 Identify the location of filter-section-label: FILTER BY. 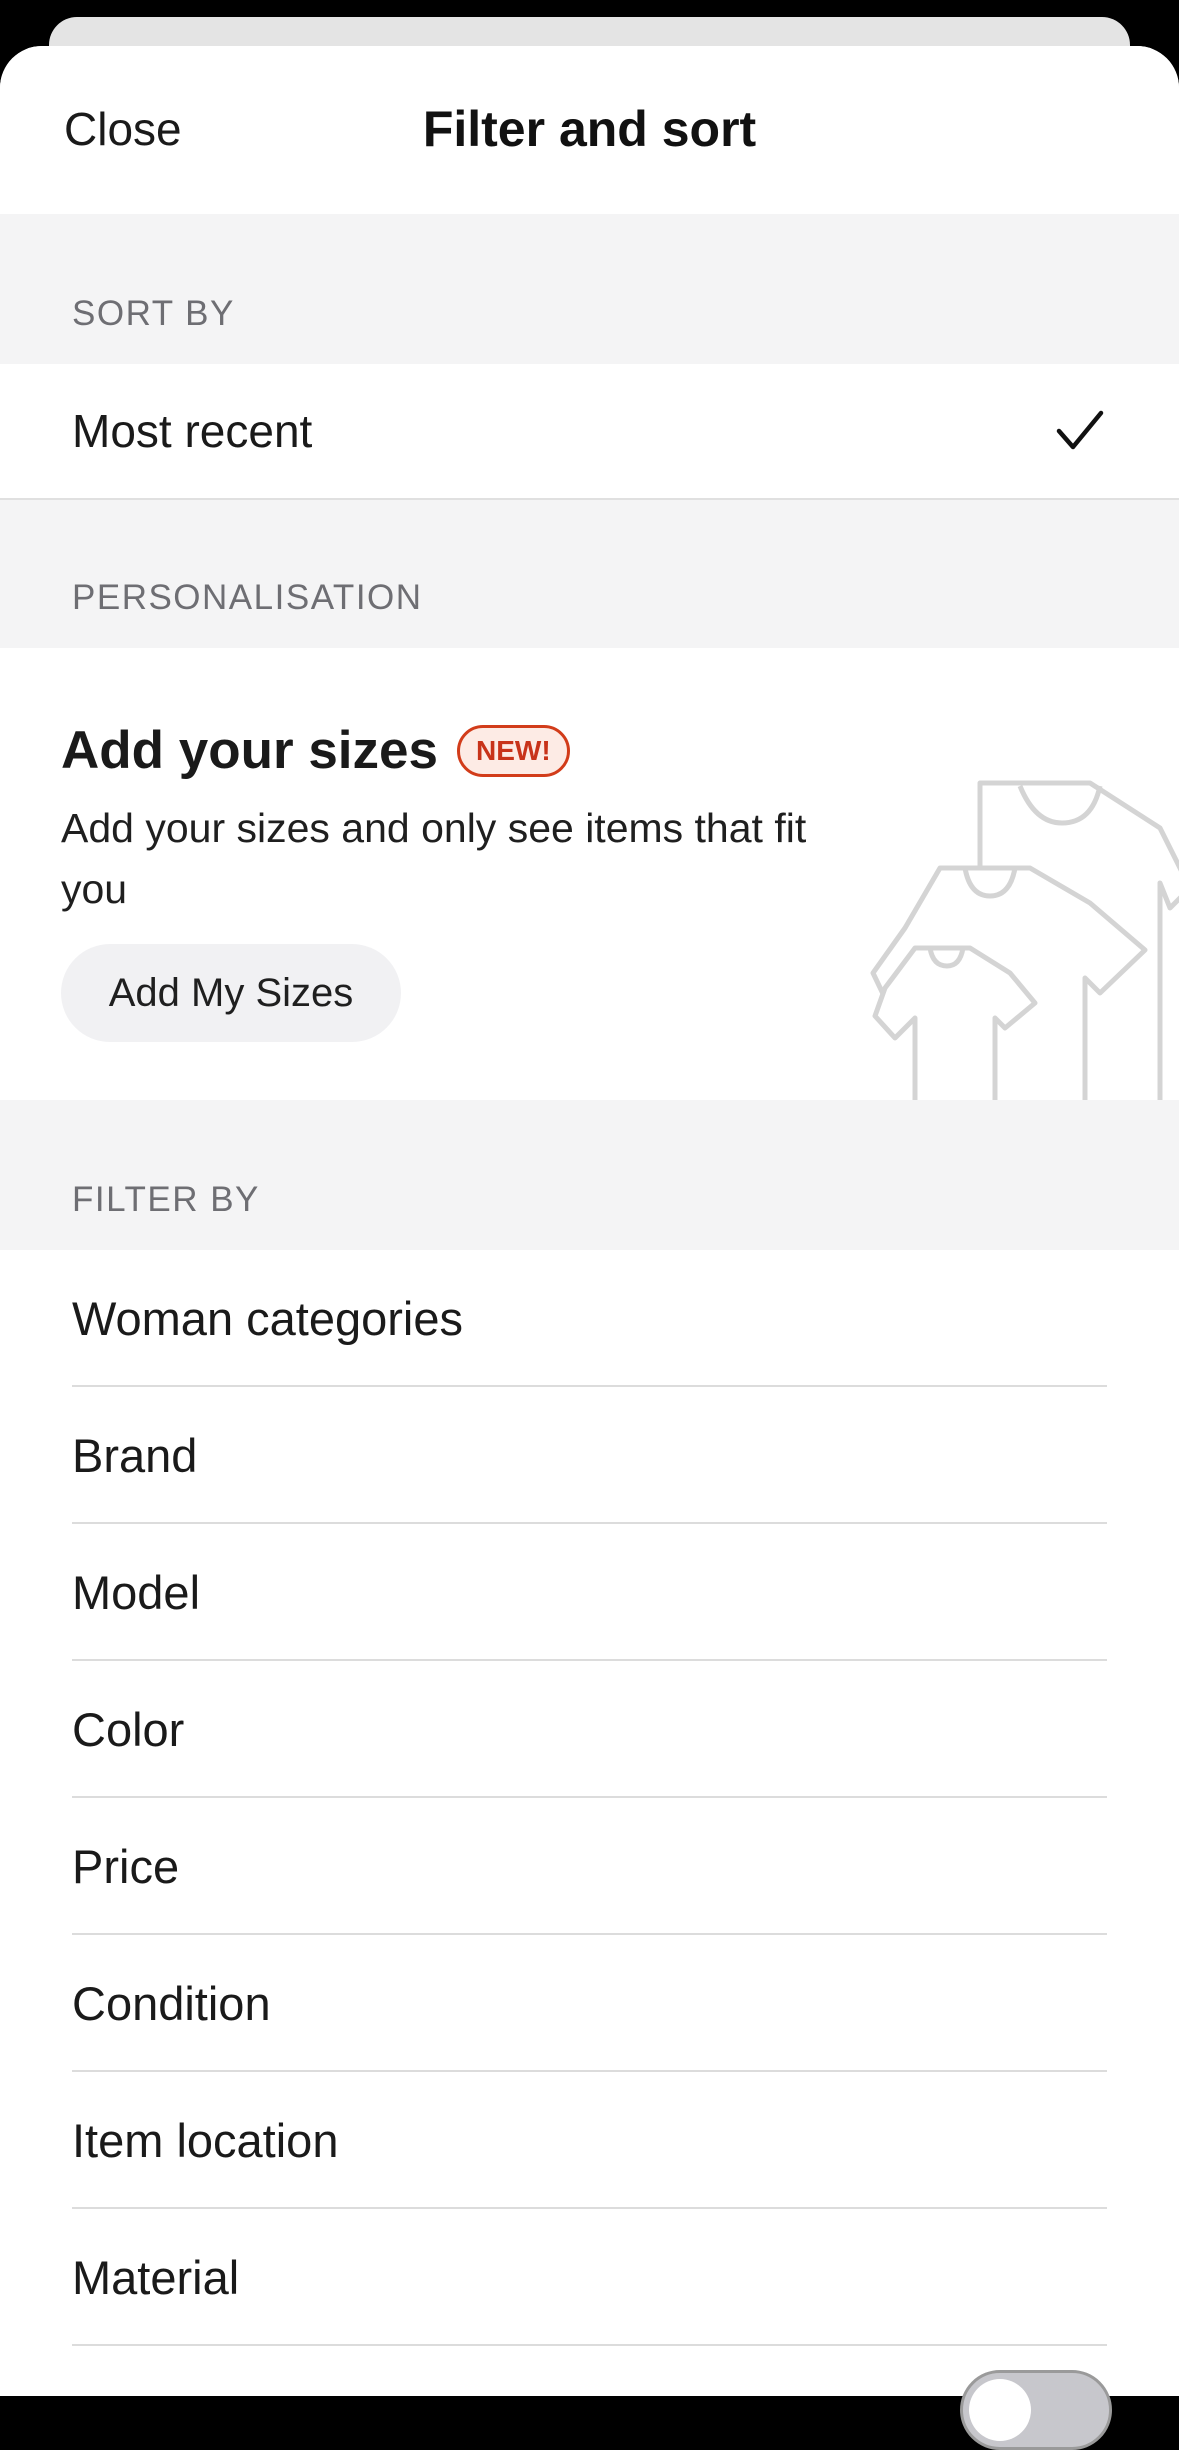
(166, 1199).